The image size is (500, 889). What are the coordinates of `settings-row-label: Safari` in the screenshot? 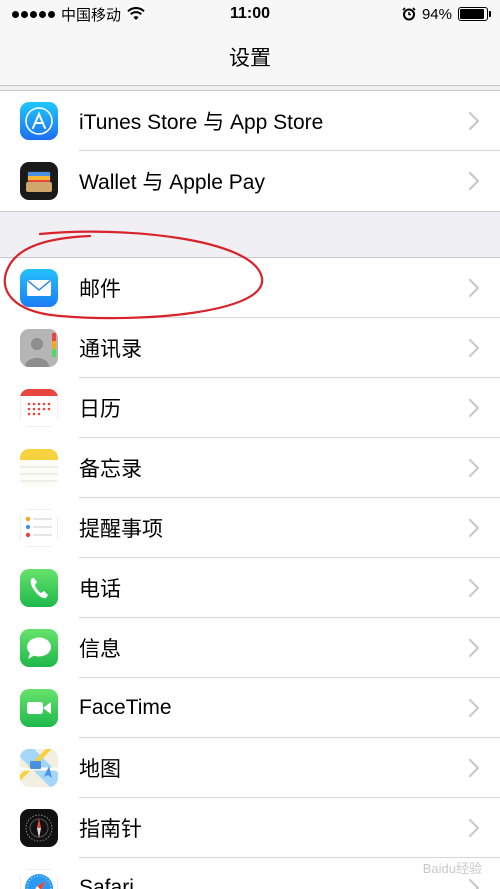 It's located at (106, 882).